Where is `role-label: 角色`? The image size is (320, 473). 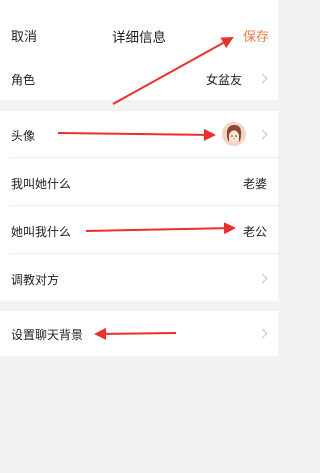
role-label: 角色 is located at coordinates (23, 80).